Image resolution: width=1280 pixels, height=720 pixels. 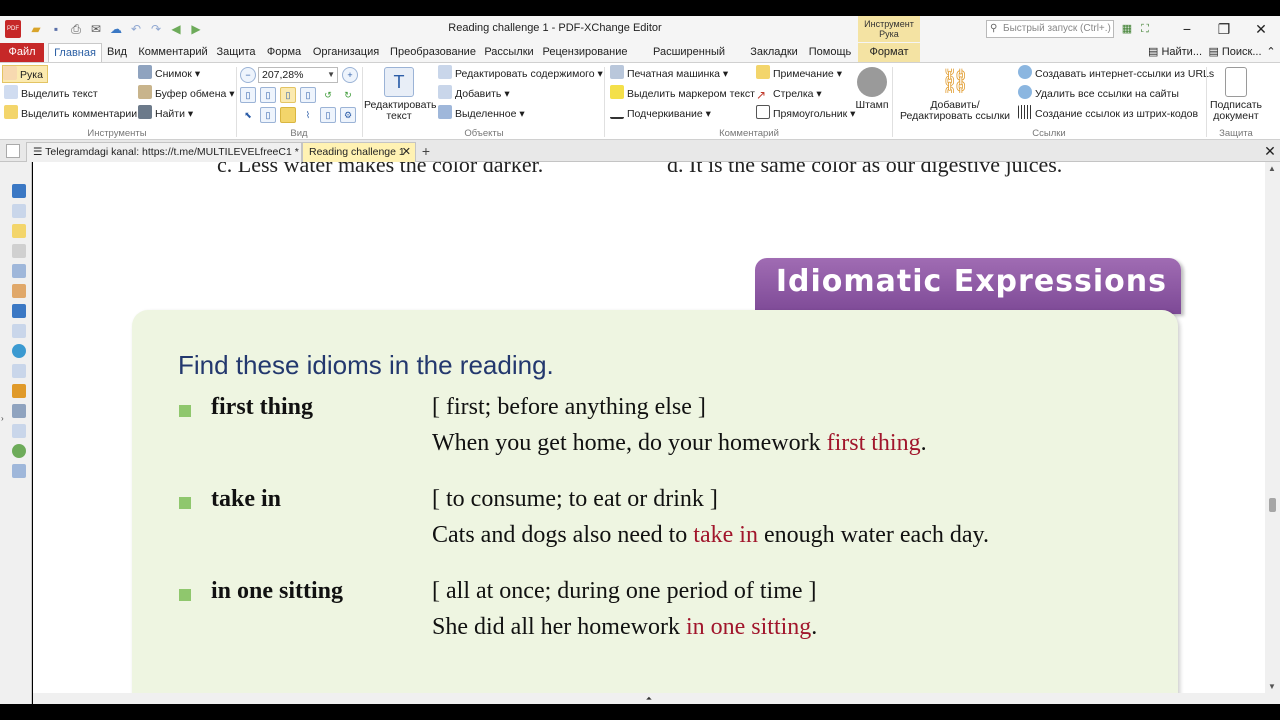 What do you see at coordinates (117, 52) in the screenshot?
I see `tab-view: Вид` at bounding box center [117, 52].